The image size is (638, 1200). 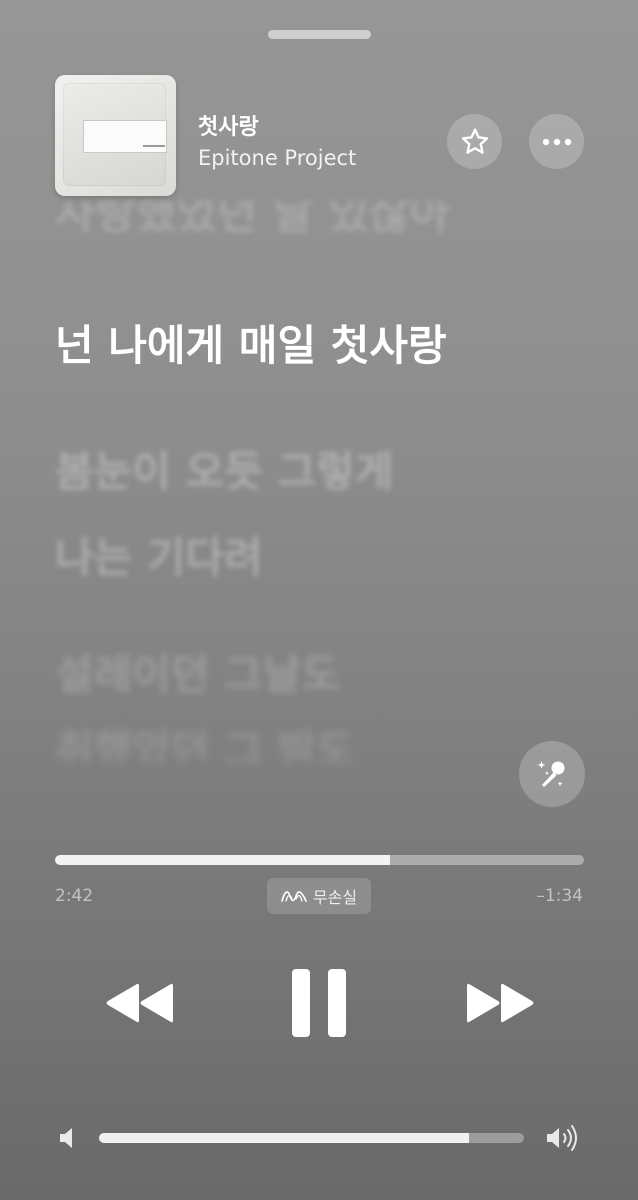 I want to click on song-title: 첫사랑, so click(x=228, y=127).